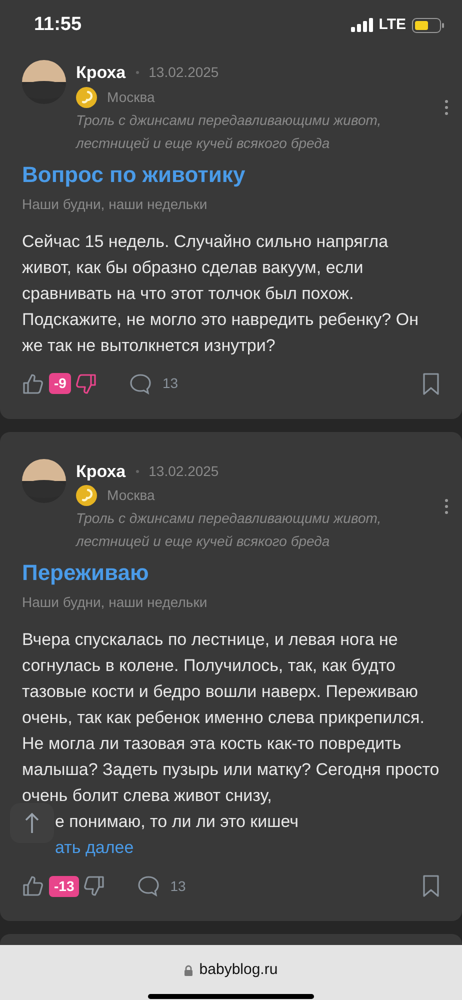 The image size is (462, 1000). Describe the element at coordinates (231, 573) in the screenshot. I see `post-title: Переживаю` at that location.